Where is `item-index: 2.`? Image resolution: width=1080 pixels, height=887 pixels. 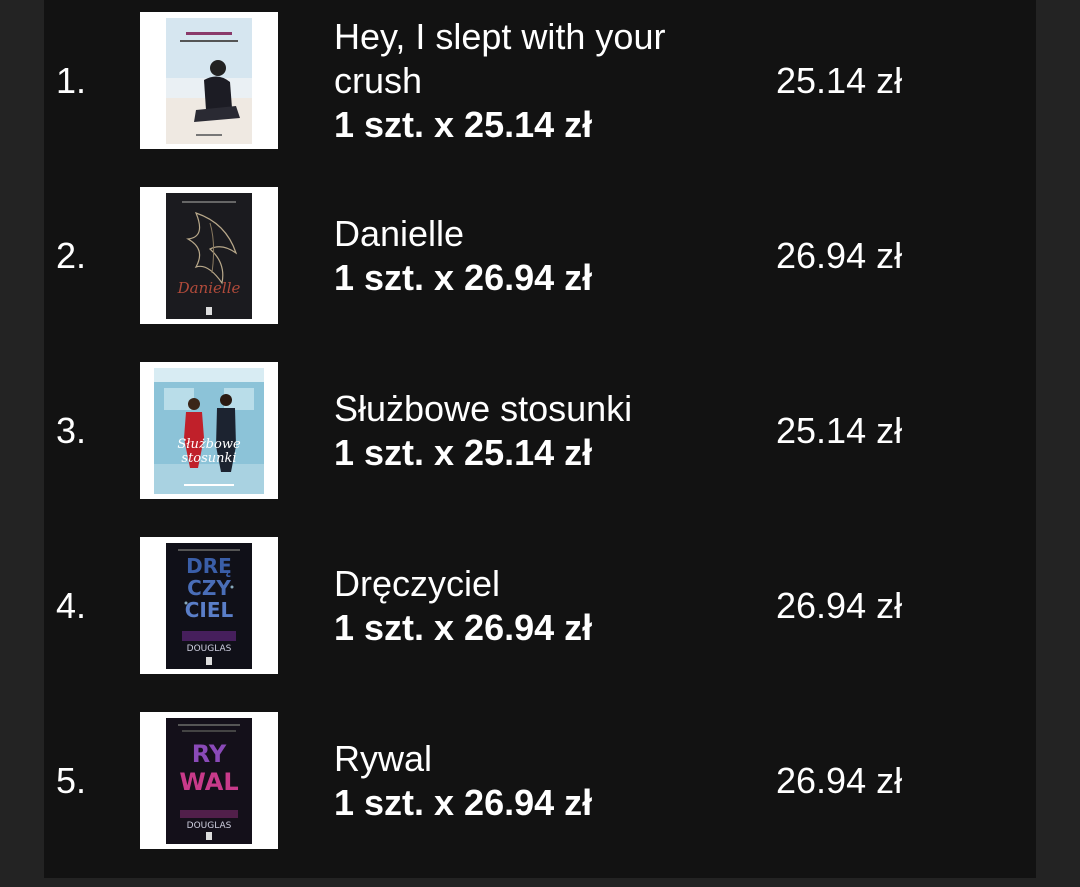 item-index: 2. is located at coordinates (71, 255).